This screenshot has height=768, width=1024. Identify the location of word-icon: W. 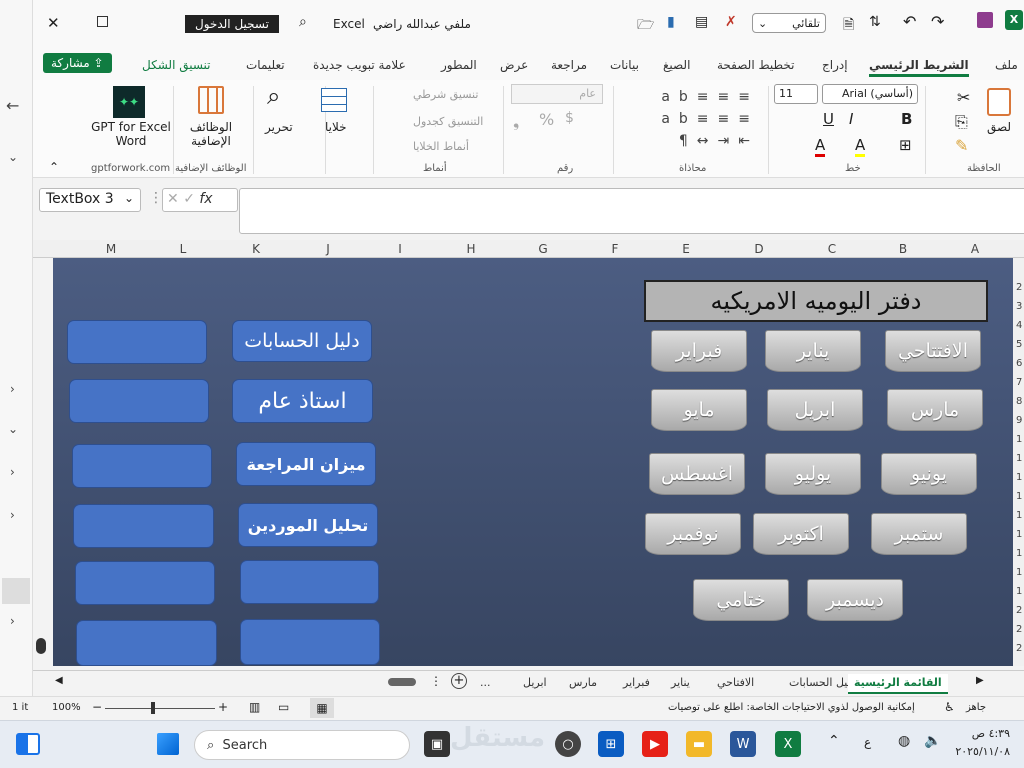
(743, 744).